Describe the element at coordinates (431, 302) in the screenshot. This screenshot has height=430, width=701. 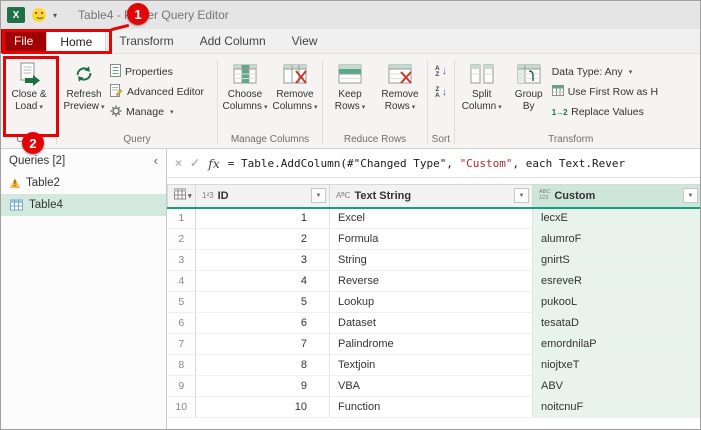
I see `cell: Lookup` at that location.